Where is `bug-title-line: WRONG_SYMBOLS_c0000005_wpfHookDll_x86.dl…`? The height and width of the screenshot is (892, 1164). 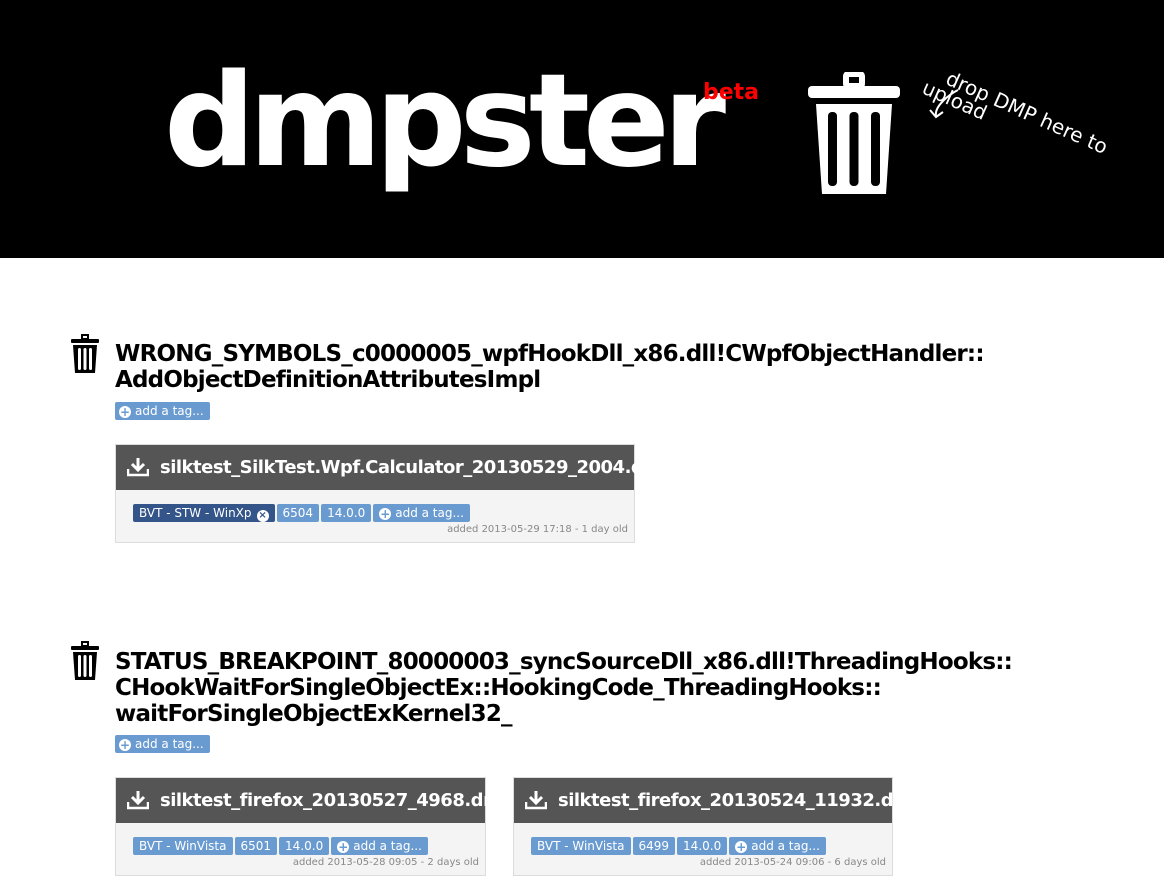 bug-title-line: WRONG_SYMBOLS_c0000005_wpfHookDll_x86.dl… is located at coordinates (550, 354).